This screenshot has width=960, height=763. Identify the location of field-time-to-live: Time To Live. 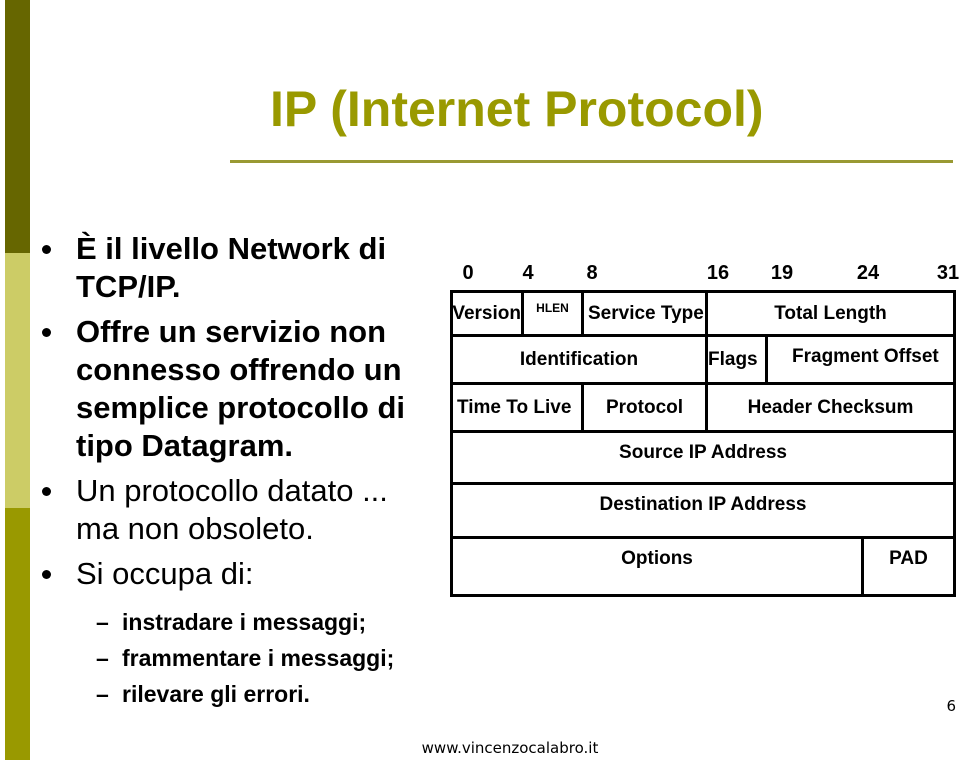
(517, 407).